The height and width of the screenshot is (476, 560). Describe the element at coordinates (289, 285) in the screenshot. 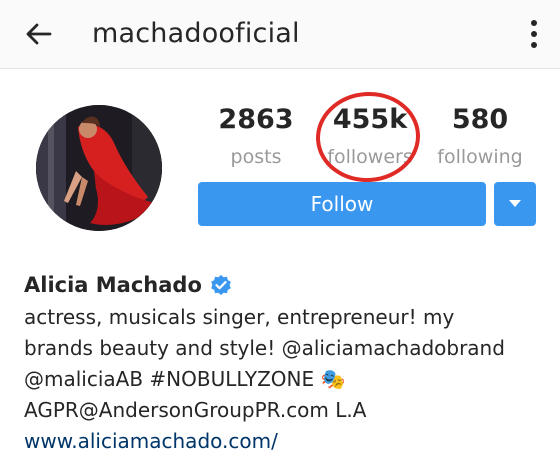

I see `name-row: Alicia Machado` at that location.